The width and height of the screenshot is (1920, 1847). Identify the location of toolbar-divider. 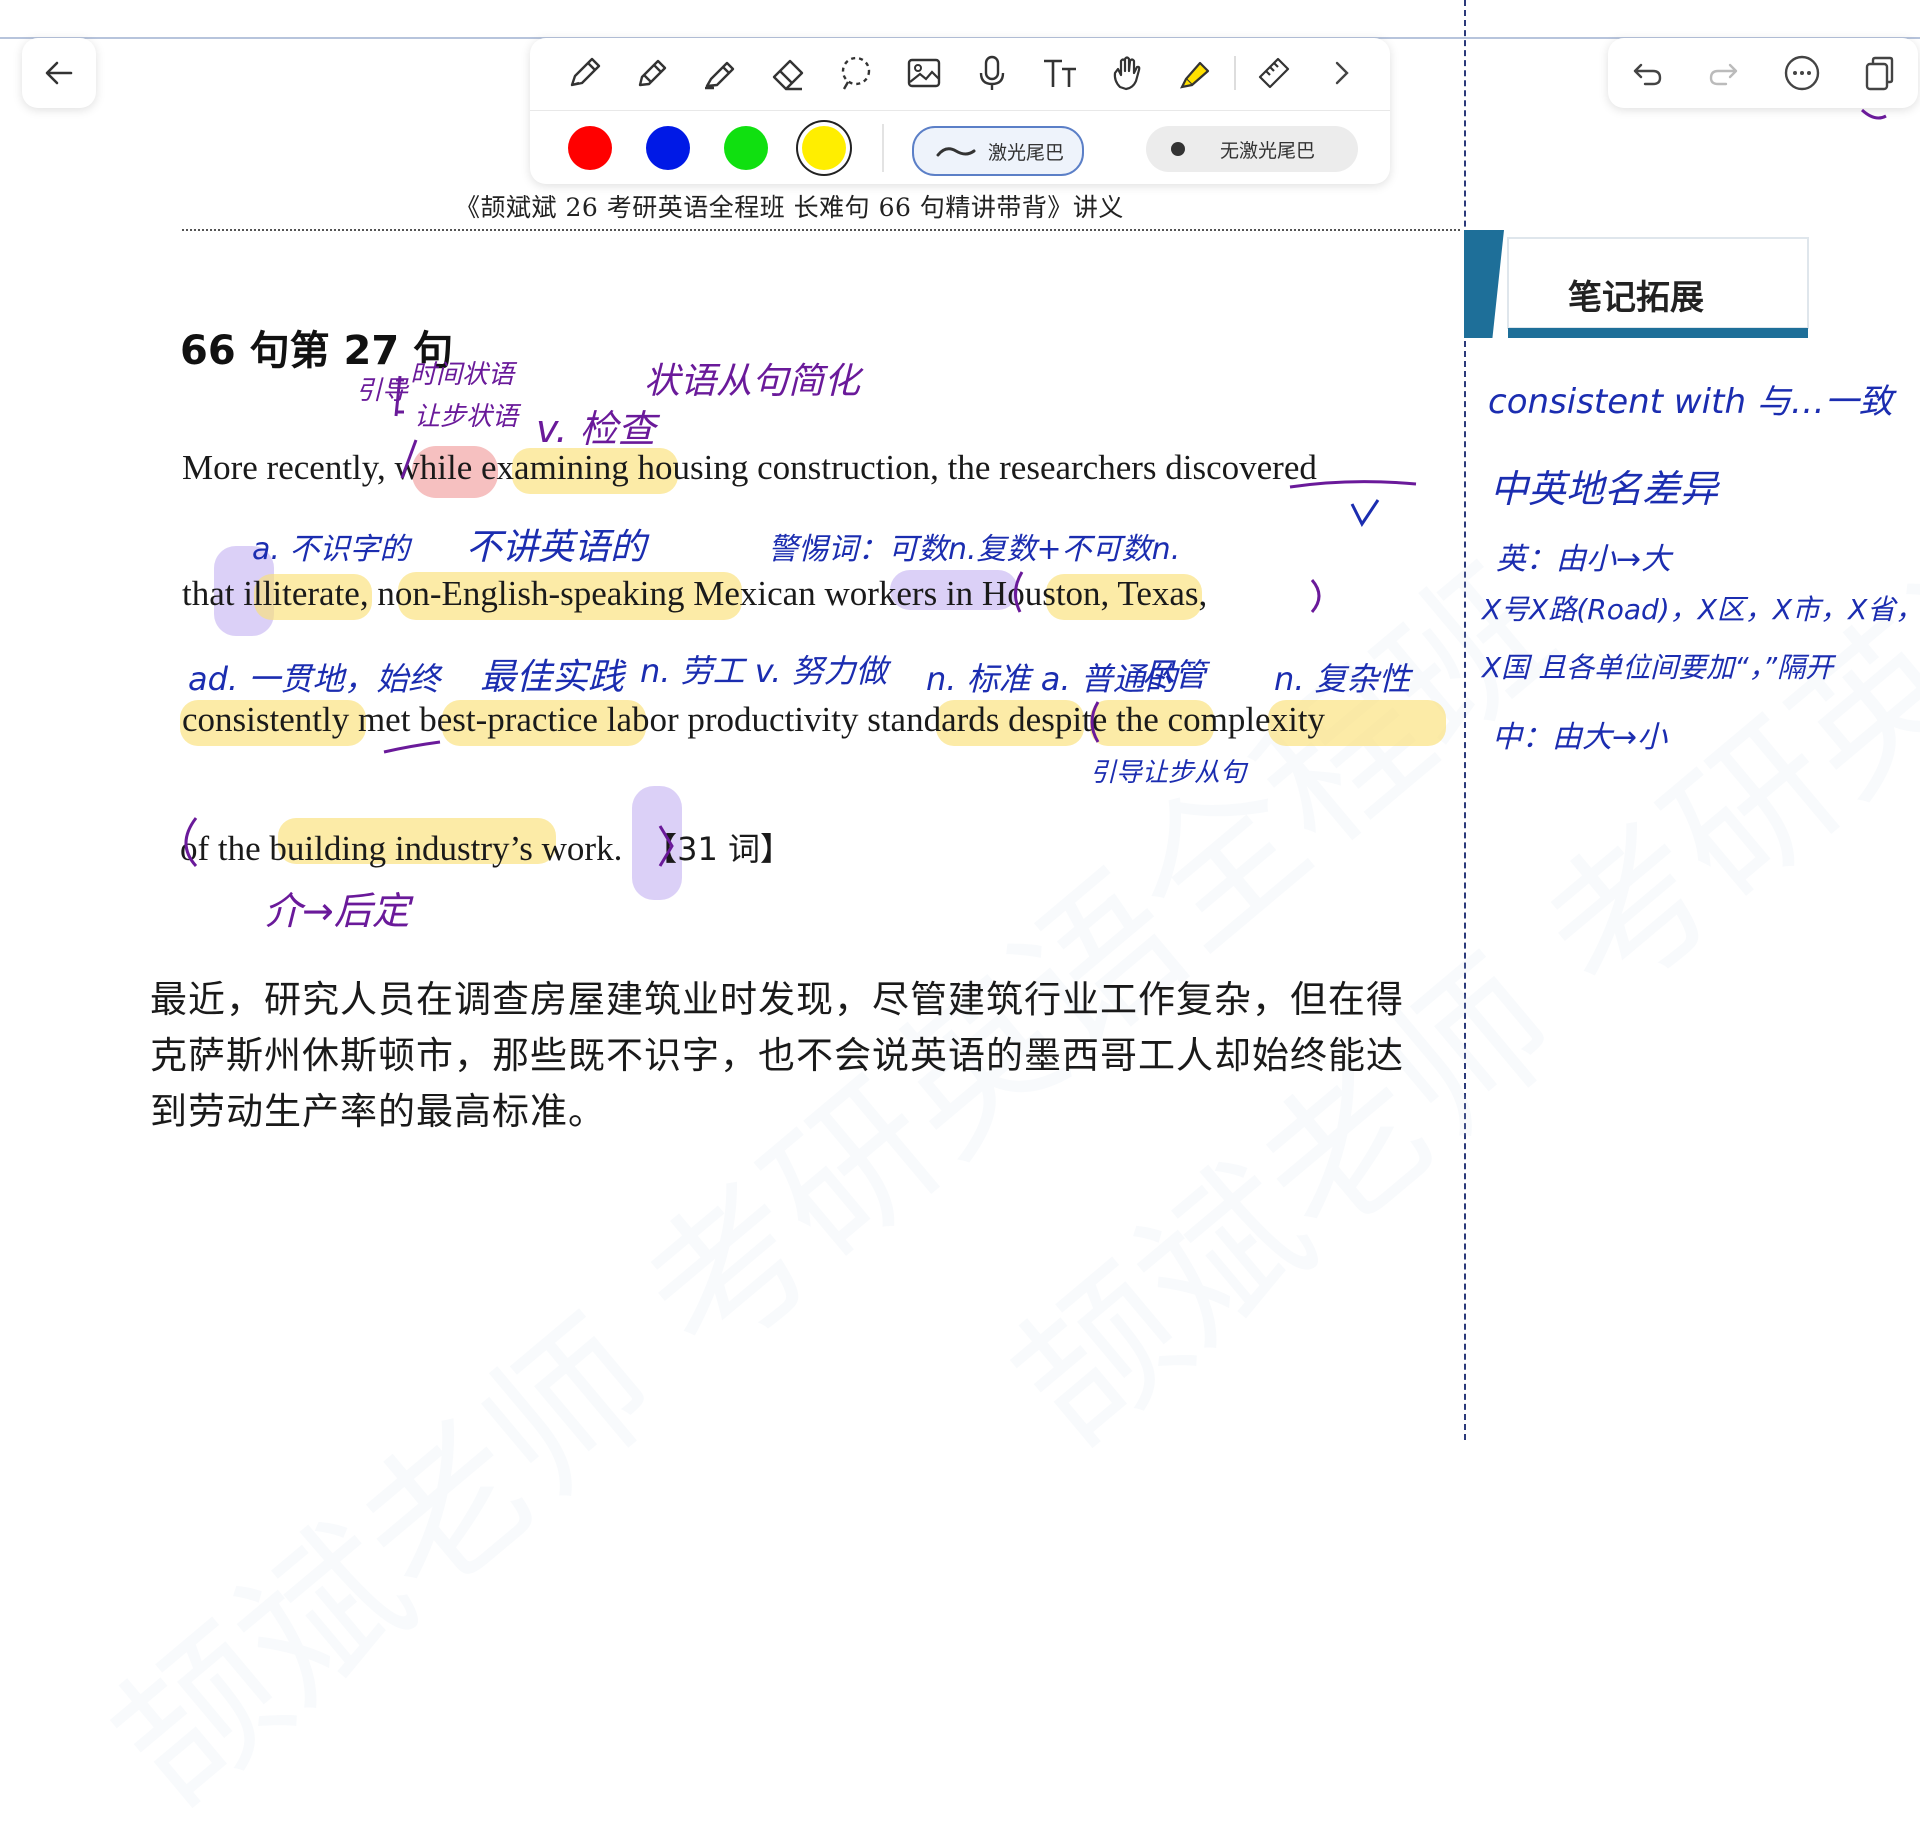
(960, 110).